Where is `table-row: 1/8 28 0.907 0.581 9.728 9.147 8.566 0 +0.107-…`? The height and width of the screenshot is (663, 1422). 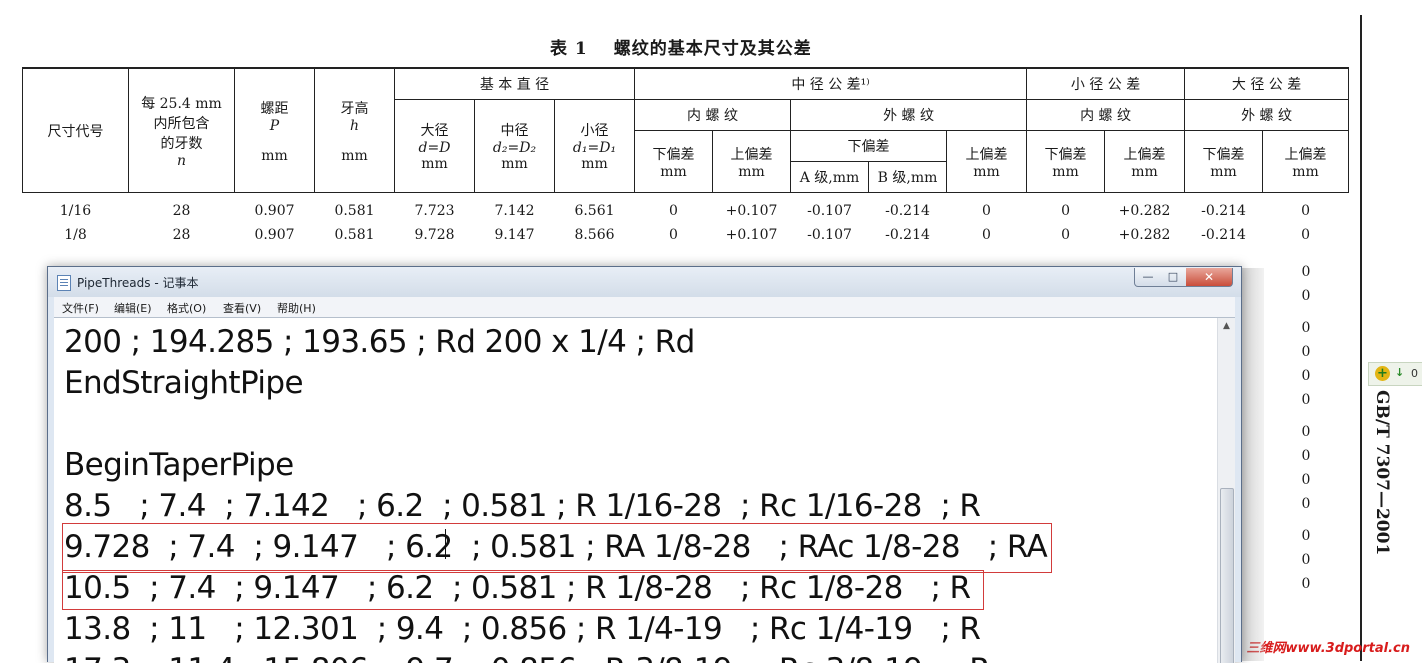 table-row: 1/8 28 0.907 0.581 9.728 9.147 8.566 0 +0.107-… is located at coordinates (687, 235).